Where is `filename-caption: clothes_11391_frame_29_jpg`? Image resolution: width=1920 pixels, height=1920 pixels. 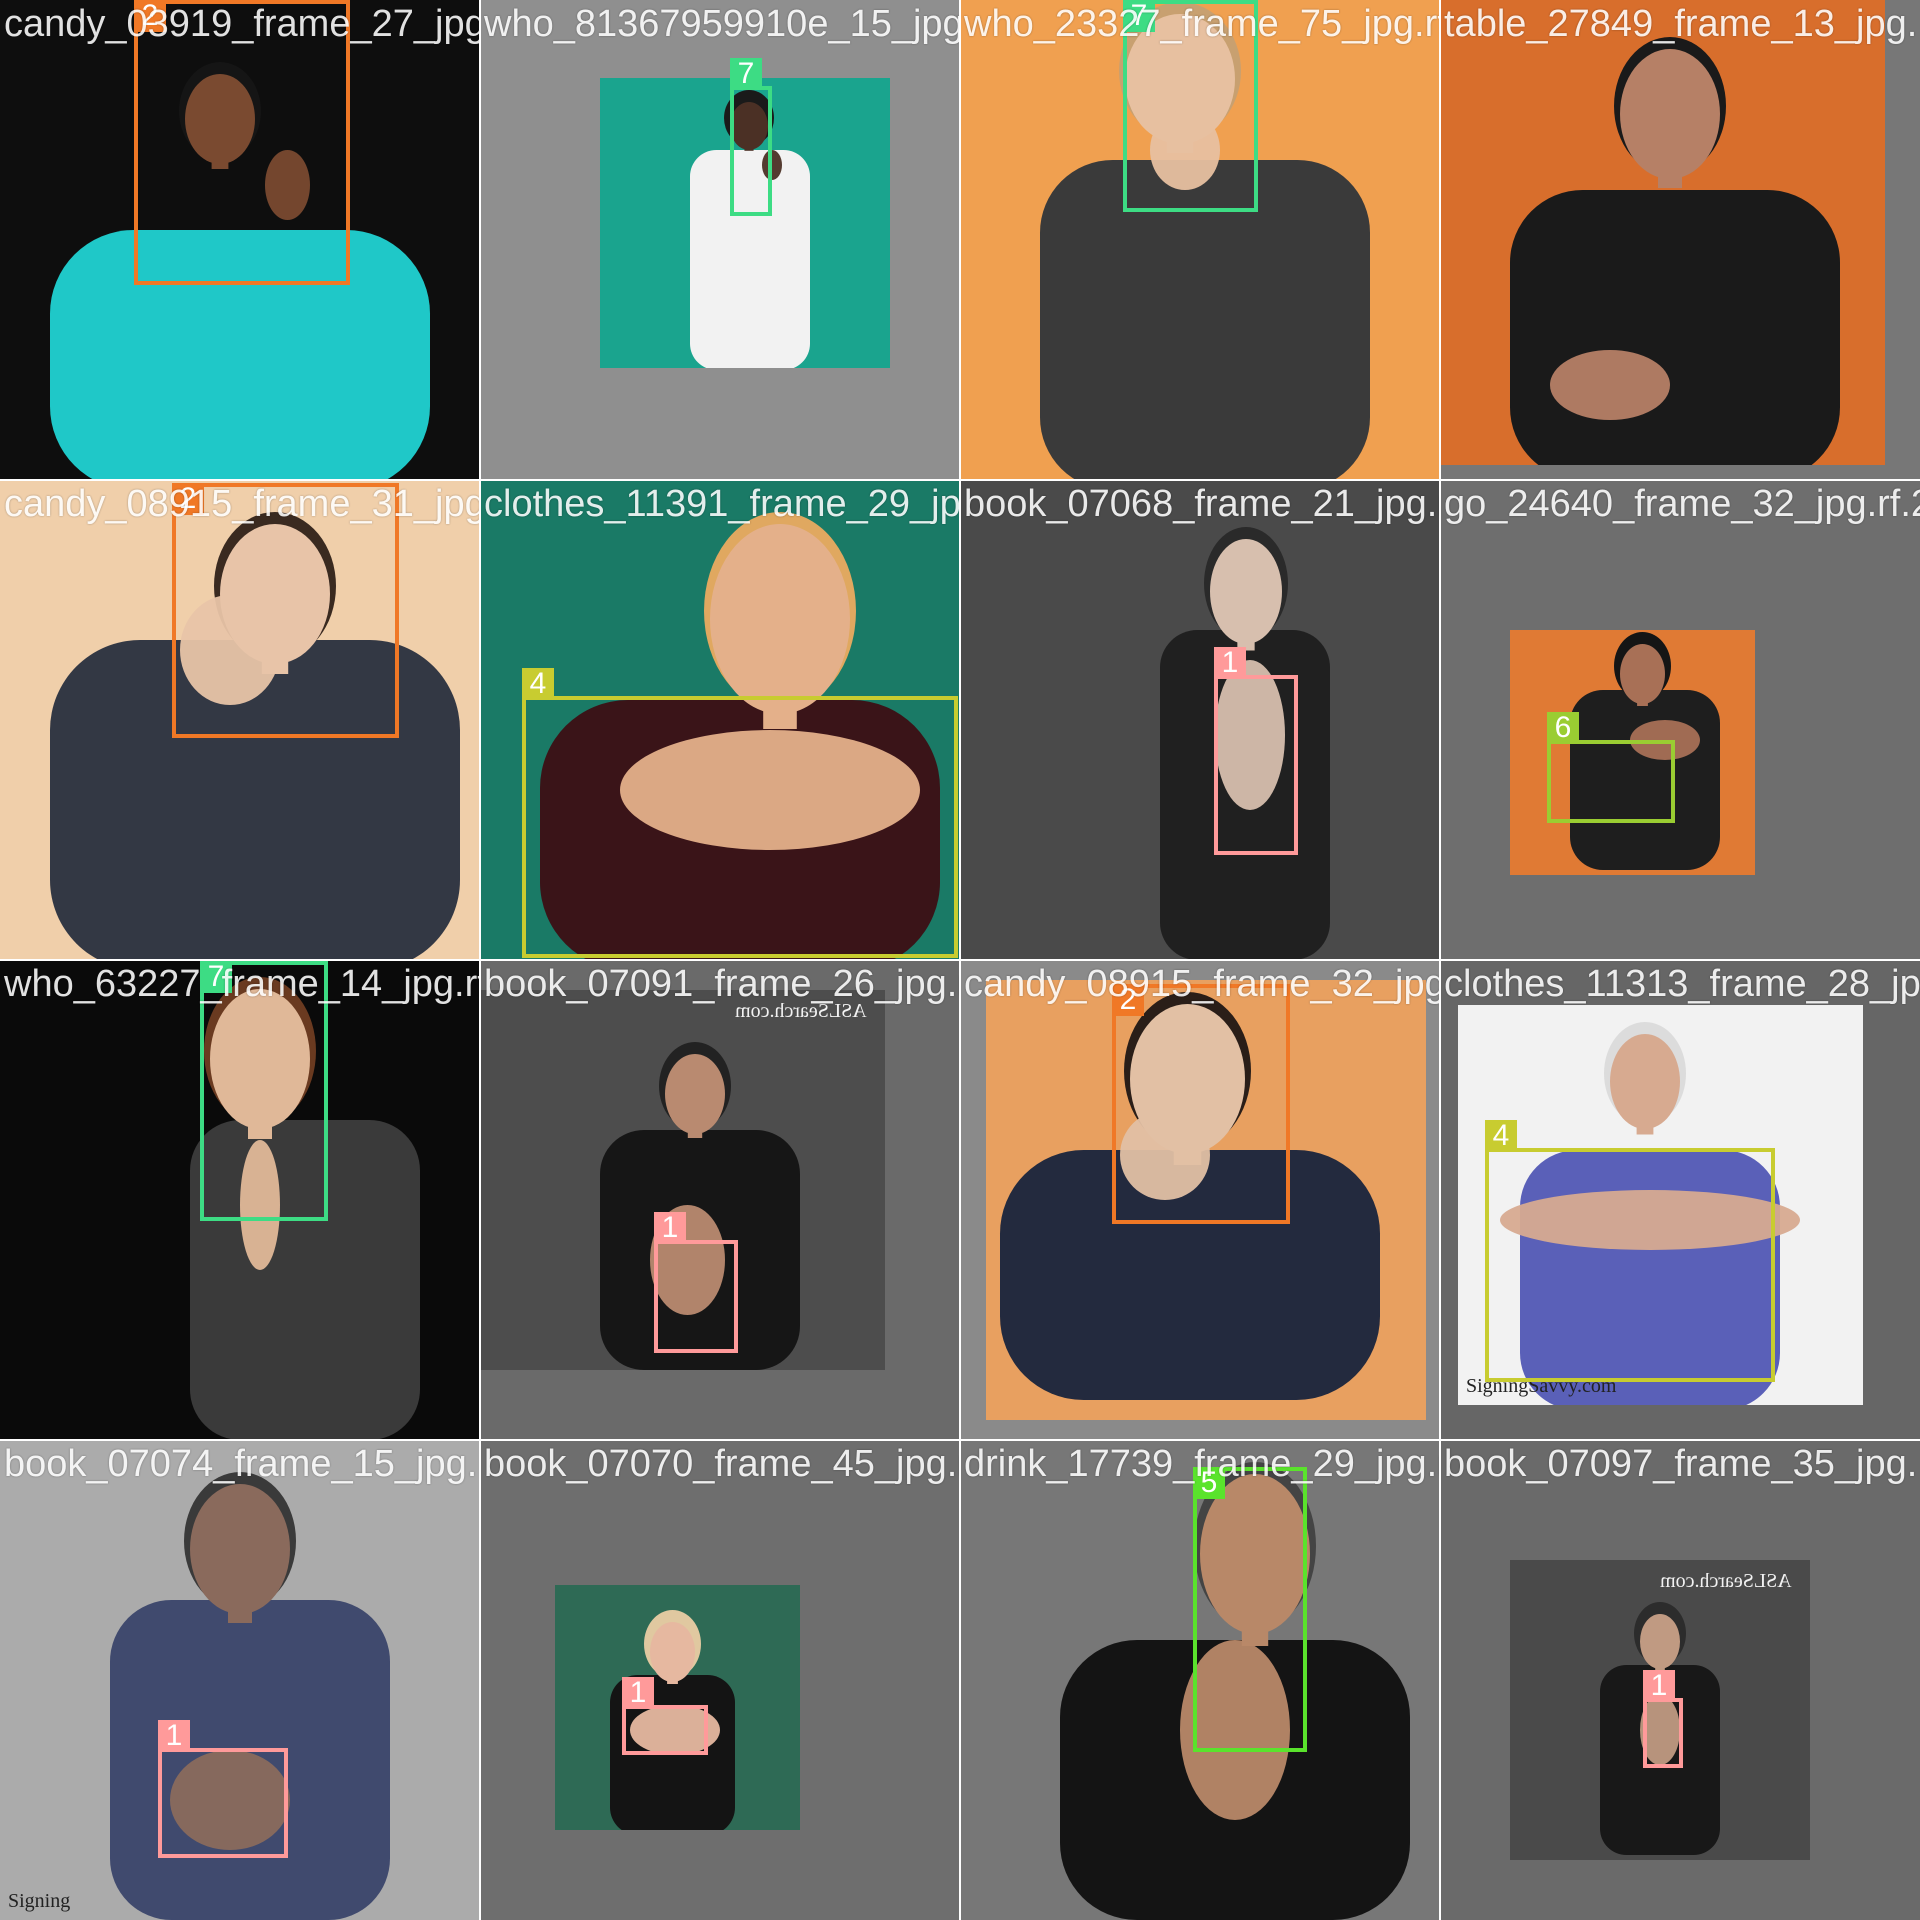
filename-caption: clothes_11391_frame_29_jpg is located at coordinates (722, 504).